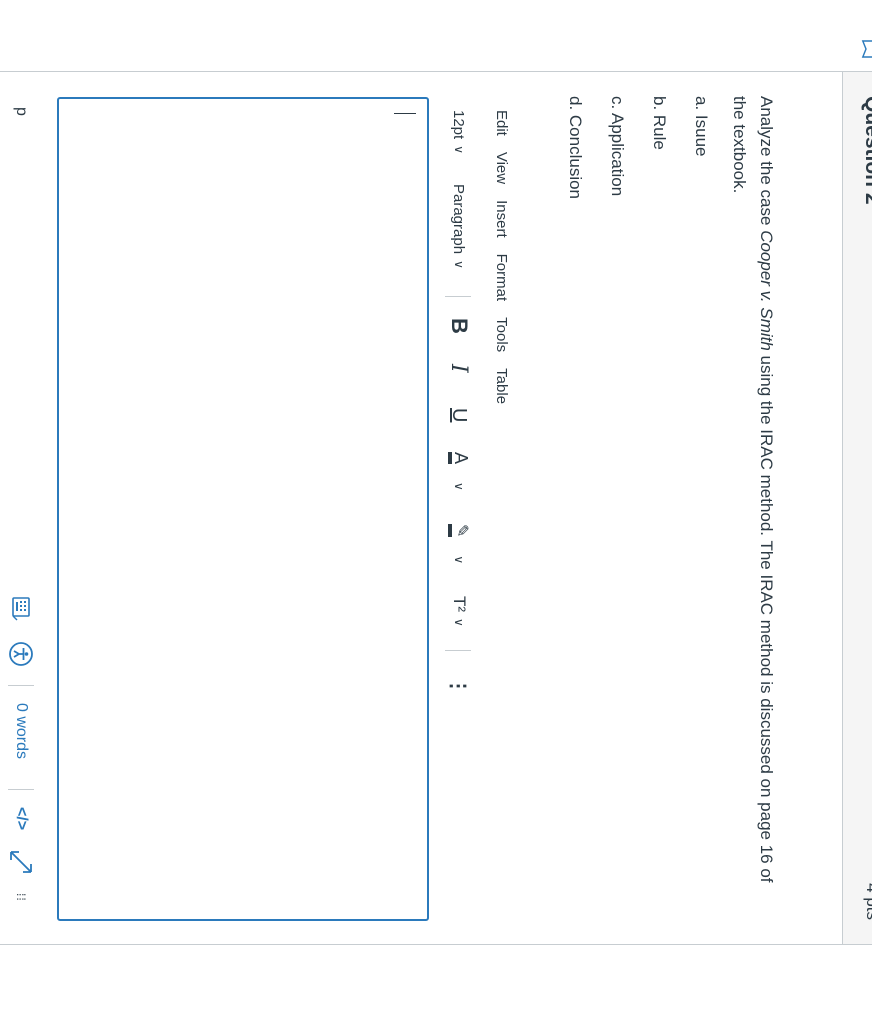  Describe the element at coordinates (498, 168) in the screenshot. I see `menu-view: View` at that location.